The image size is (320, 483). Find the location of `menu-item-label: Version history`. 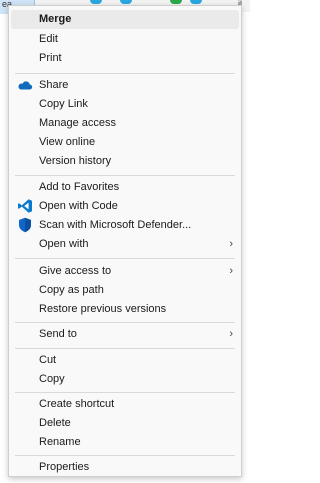

menu-item-label: Version history is located at coordinates (75, 161).